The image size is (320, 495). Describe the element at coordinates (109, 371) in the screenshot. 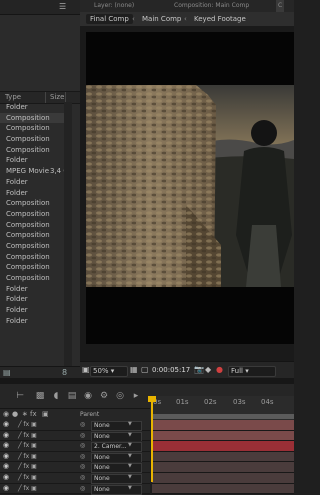

I see `magnification-dropdown: 50% ▾` at that location.